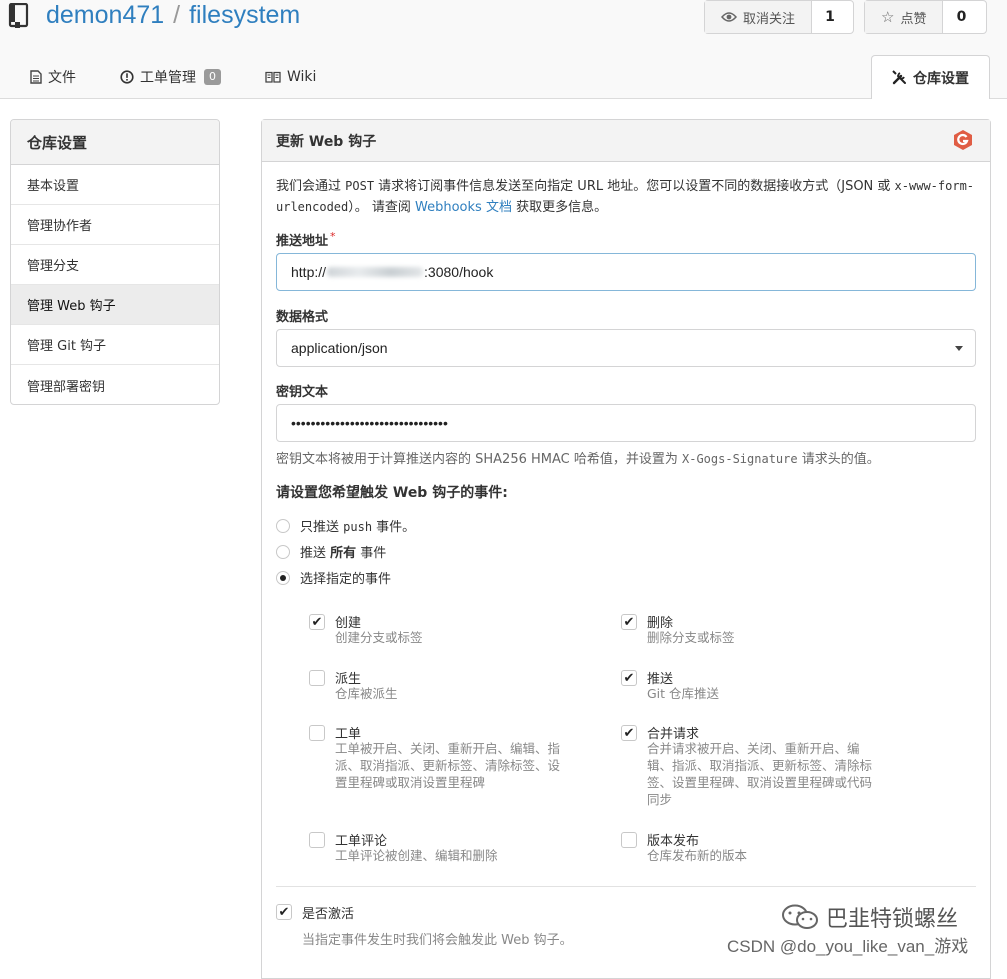 Image resolution: width=1007 pixels, height=979 pixels. I want to click on tab-wiki: Wiki, so click(290, 77).